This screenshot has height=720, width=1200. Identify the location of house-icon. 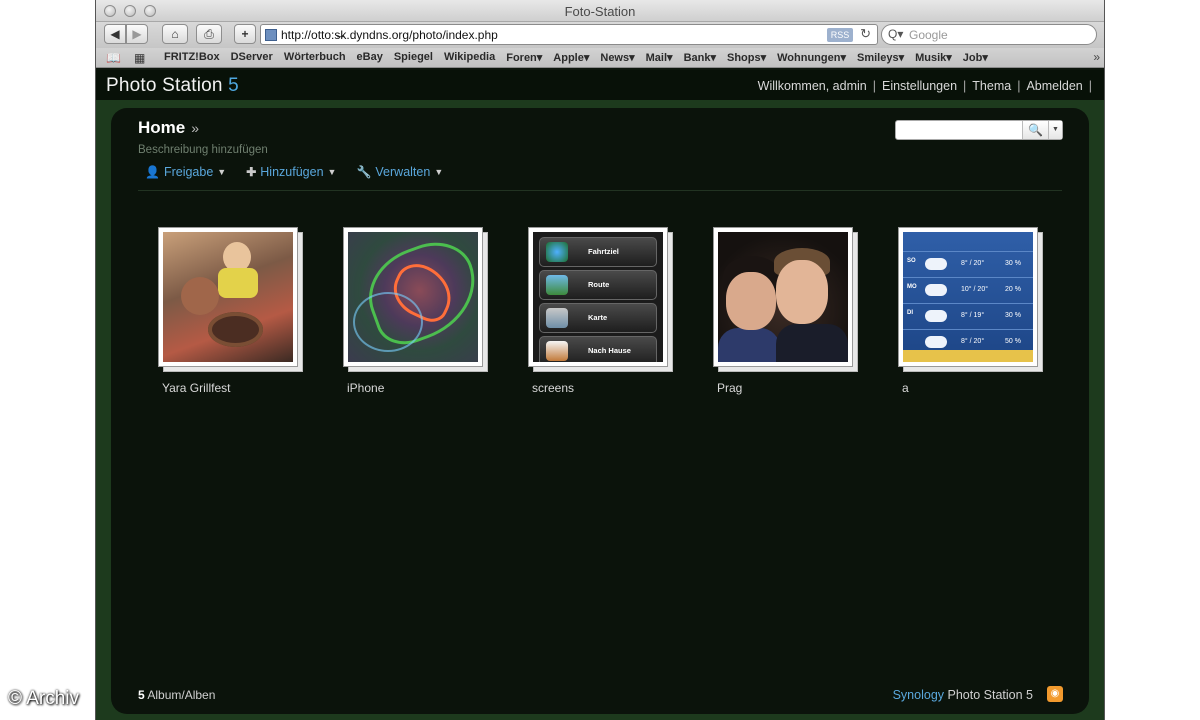
(557, 351).